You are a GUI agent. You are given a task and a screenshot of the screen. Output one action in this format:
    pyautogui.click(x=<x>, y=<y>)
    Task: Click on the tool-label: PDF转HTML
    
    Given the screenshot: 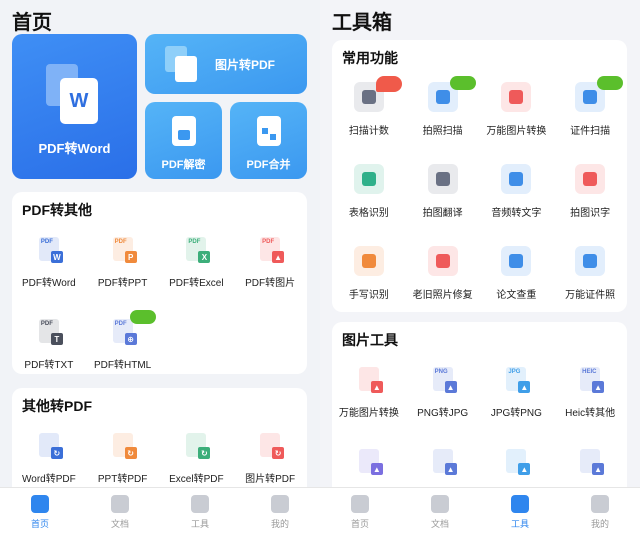 What is the action you would take?
    pyautogui.click(x=123, y=365)
    